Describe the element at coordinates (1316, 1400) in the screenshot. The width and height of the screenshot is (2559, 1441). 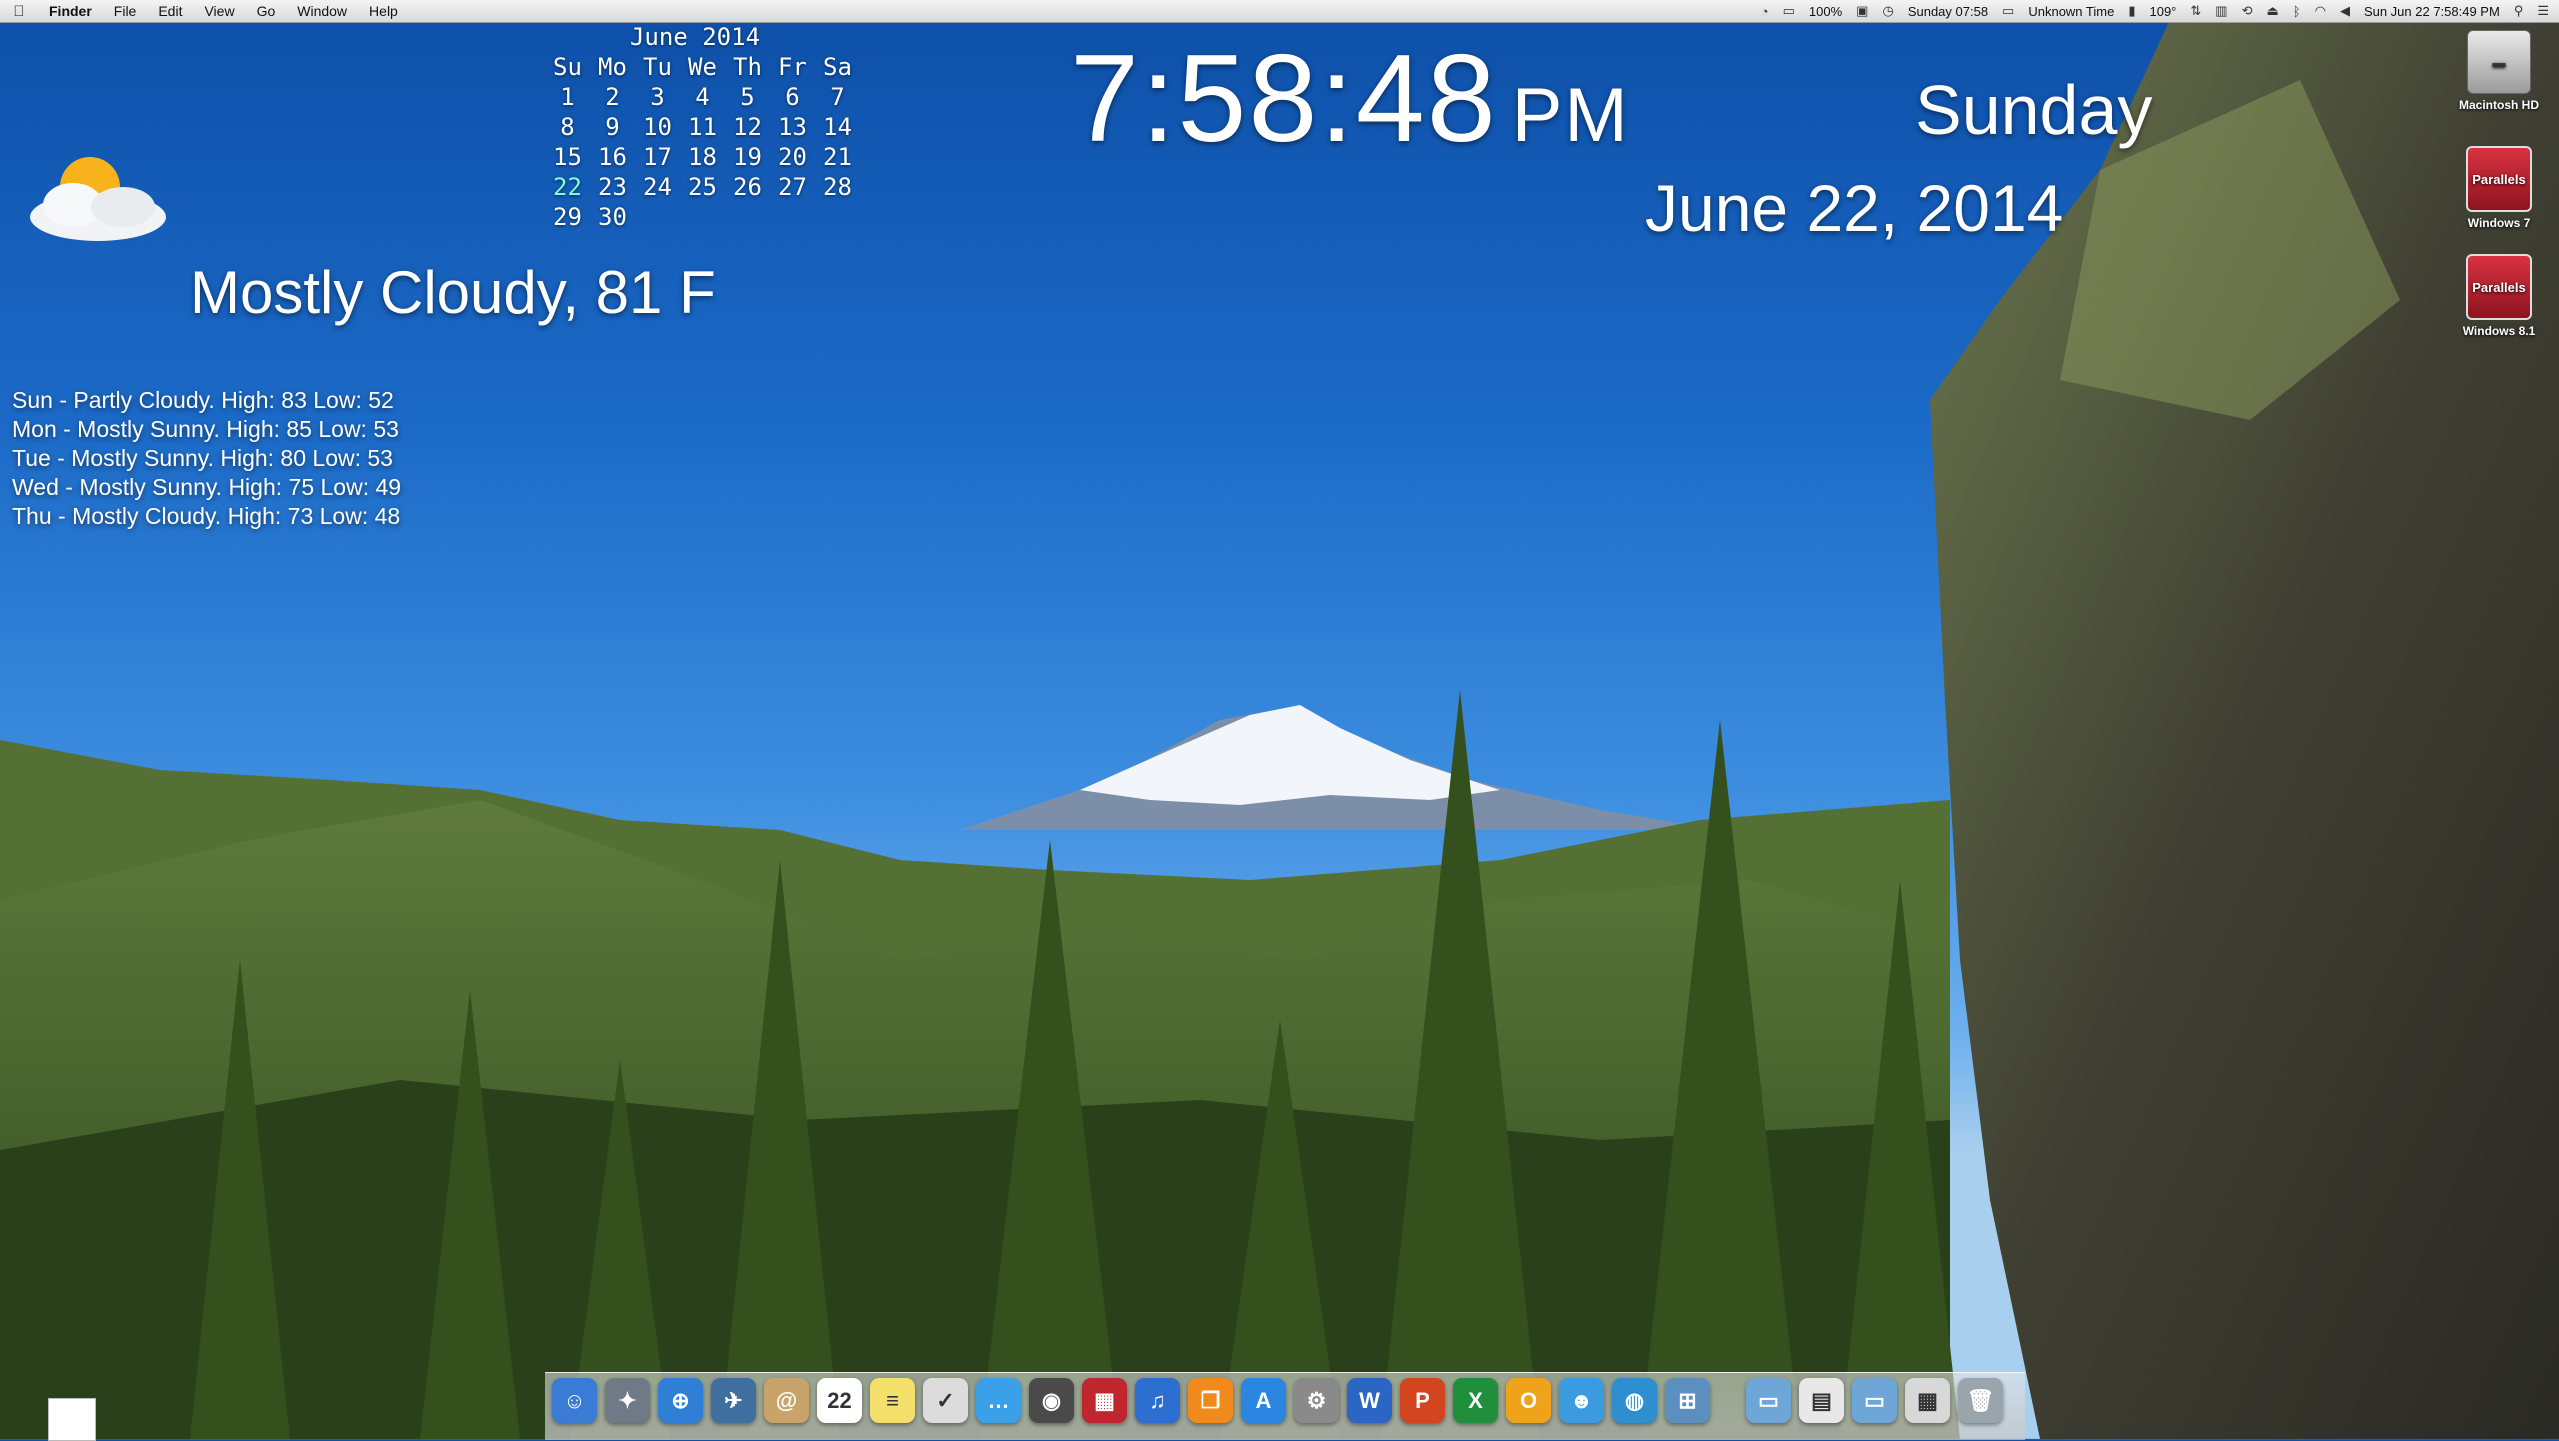
I see `system-preferences-icon: ⚙` at that location.